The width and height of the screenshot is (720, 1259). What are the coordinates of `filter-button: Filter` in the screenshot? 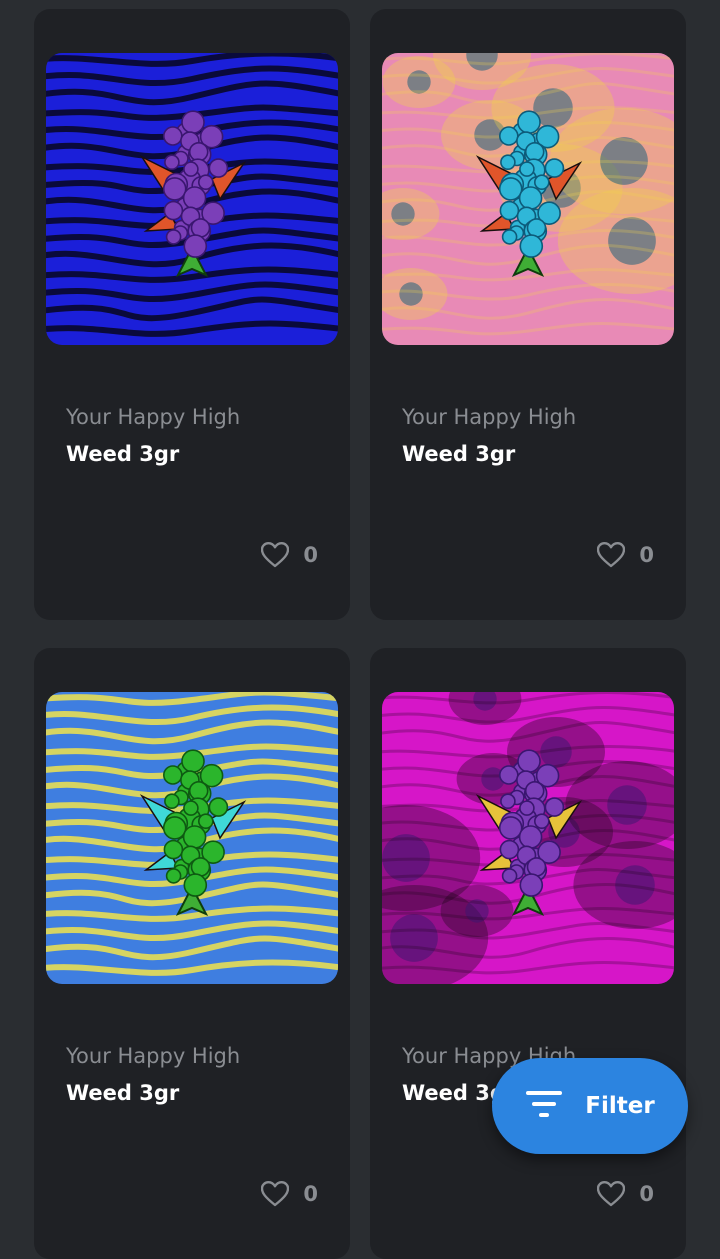 It's located at (590, 1106).